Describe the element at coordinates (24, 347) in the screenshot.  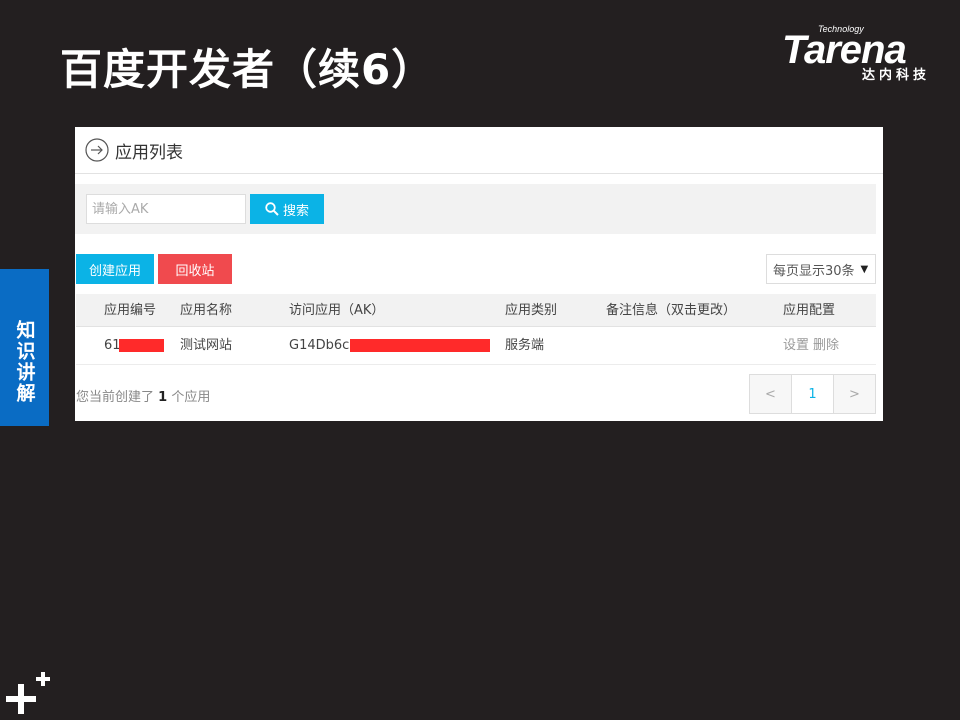
I see `side-tab-knowledge: 知识讲解` at that location.